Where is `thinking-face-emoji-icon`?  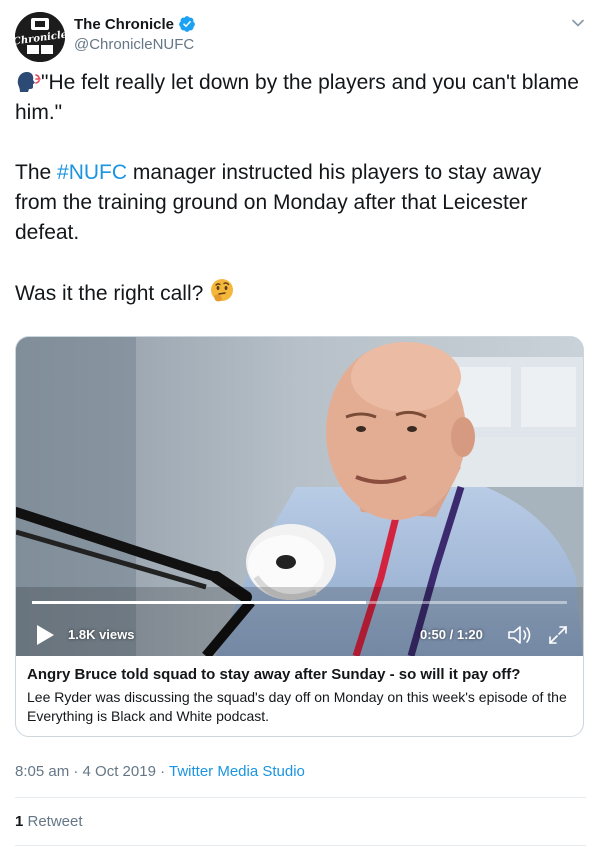 thinking-face-emoji-icon is located at coordinates (222, 290).